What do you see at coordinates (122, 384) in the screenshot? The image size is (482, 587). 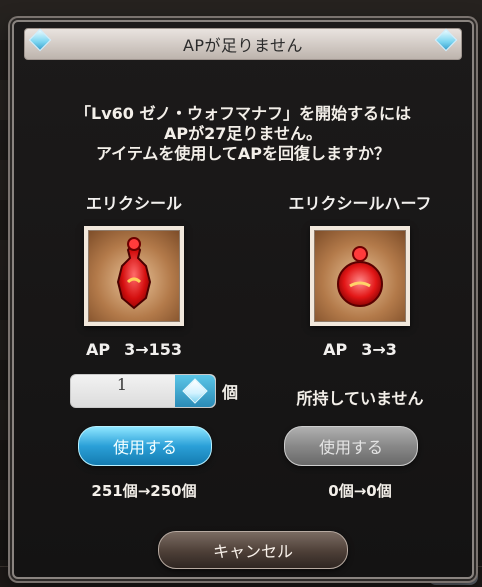 I see `quantity-value: 1` at bounding box center [122, 384].